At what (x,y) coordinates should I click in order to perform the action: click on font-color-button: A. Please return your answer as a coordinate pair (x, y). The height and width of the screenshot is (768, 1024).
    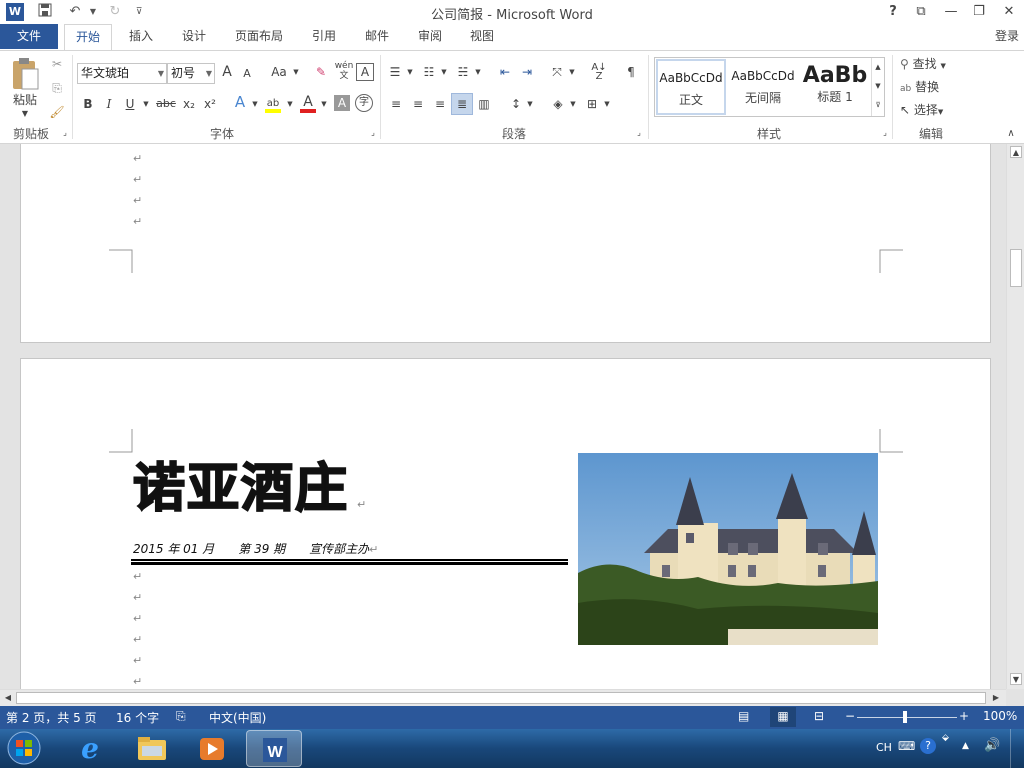
    Looking at the image, I should click on (308, 103).